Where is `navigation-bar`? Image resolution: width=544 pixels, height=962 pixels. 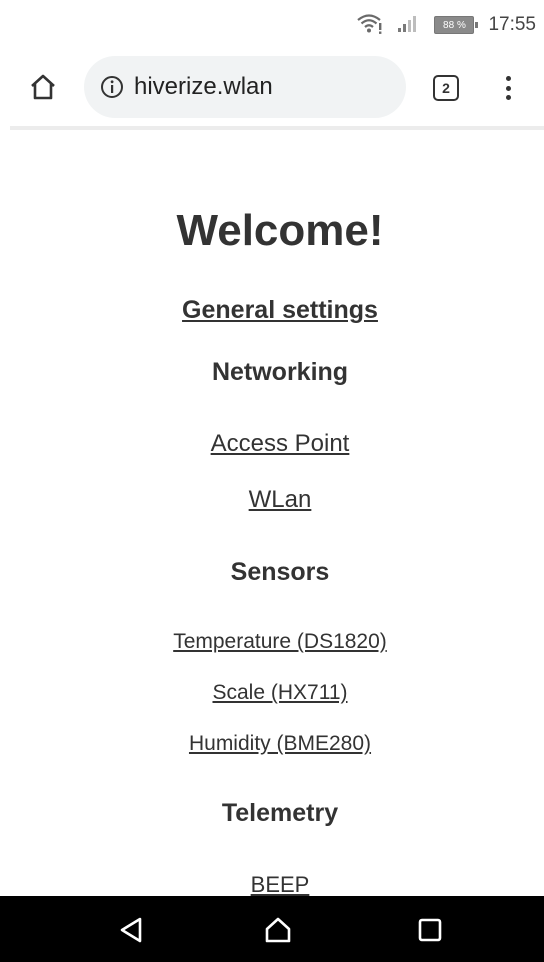 navigation-bar is located at coordinates (272, 929).